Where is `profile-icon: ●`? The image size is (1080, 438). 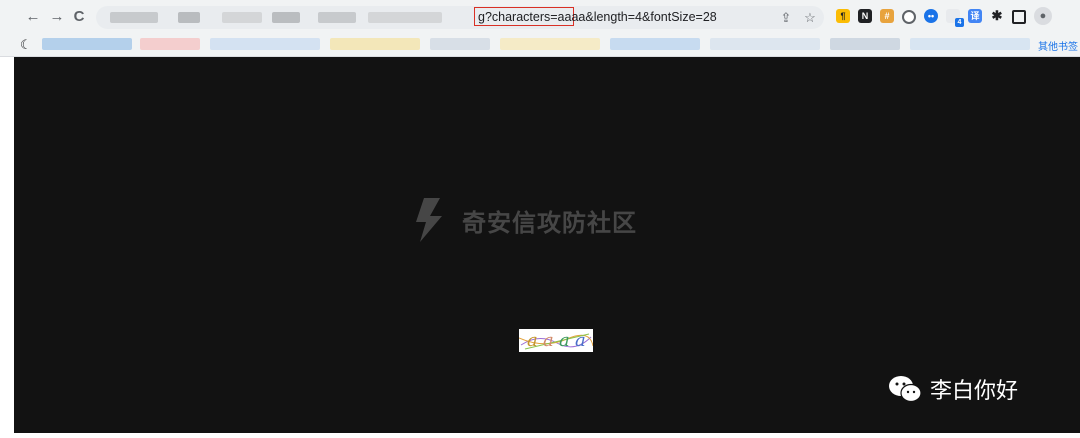
profile-icon: ● is located at coordinates (1043, 16).